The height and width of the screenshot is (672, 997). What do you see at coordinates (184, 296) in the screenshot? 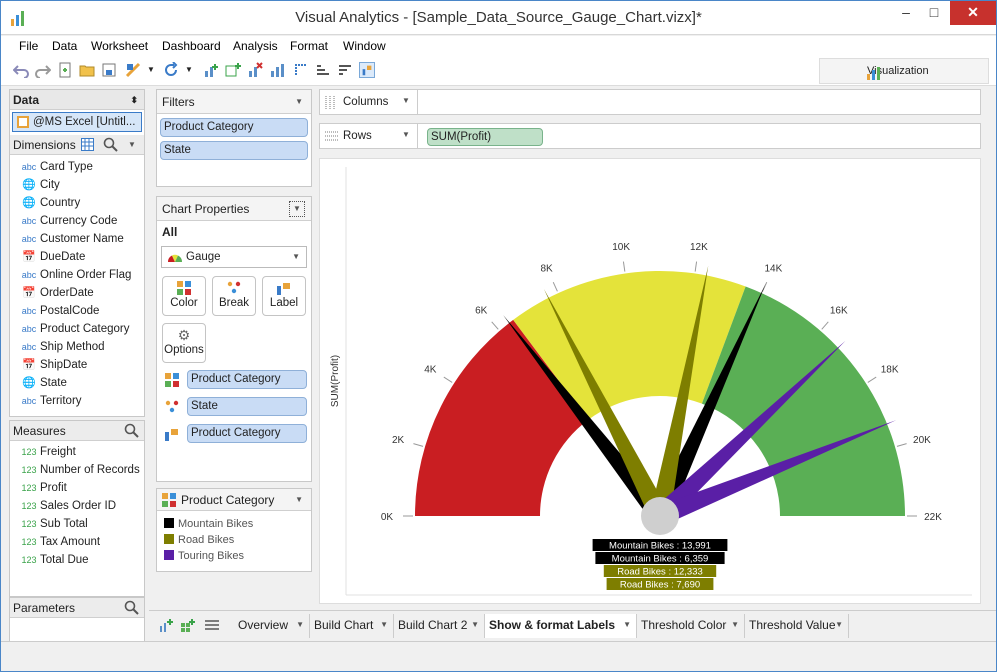
I see `color-button: Color` at bounding box center [184, 296].